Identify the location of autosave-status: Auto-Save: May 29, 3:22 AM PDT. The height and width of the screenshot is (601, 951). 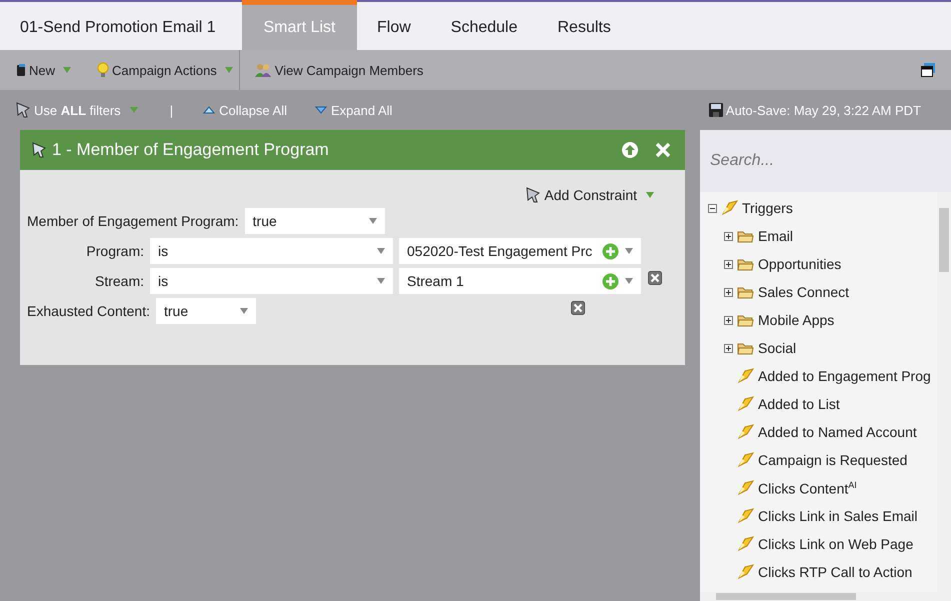
(823, 110).